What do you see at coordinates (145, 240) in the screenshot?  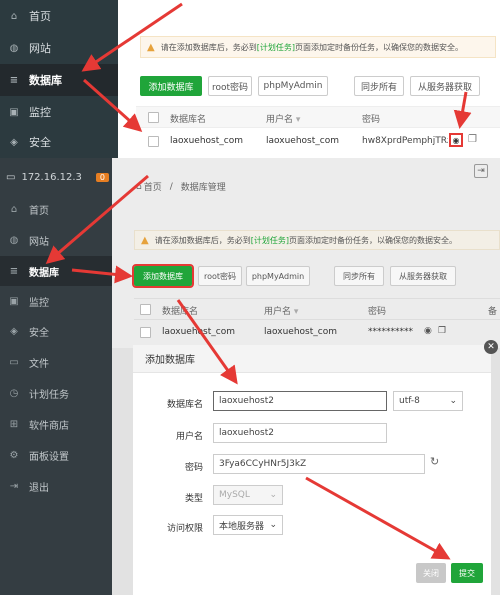 I see `warning-icon: ▲` at bounding box center [145, 240].